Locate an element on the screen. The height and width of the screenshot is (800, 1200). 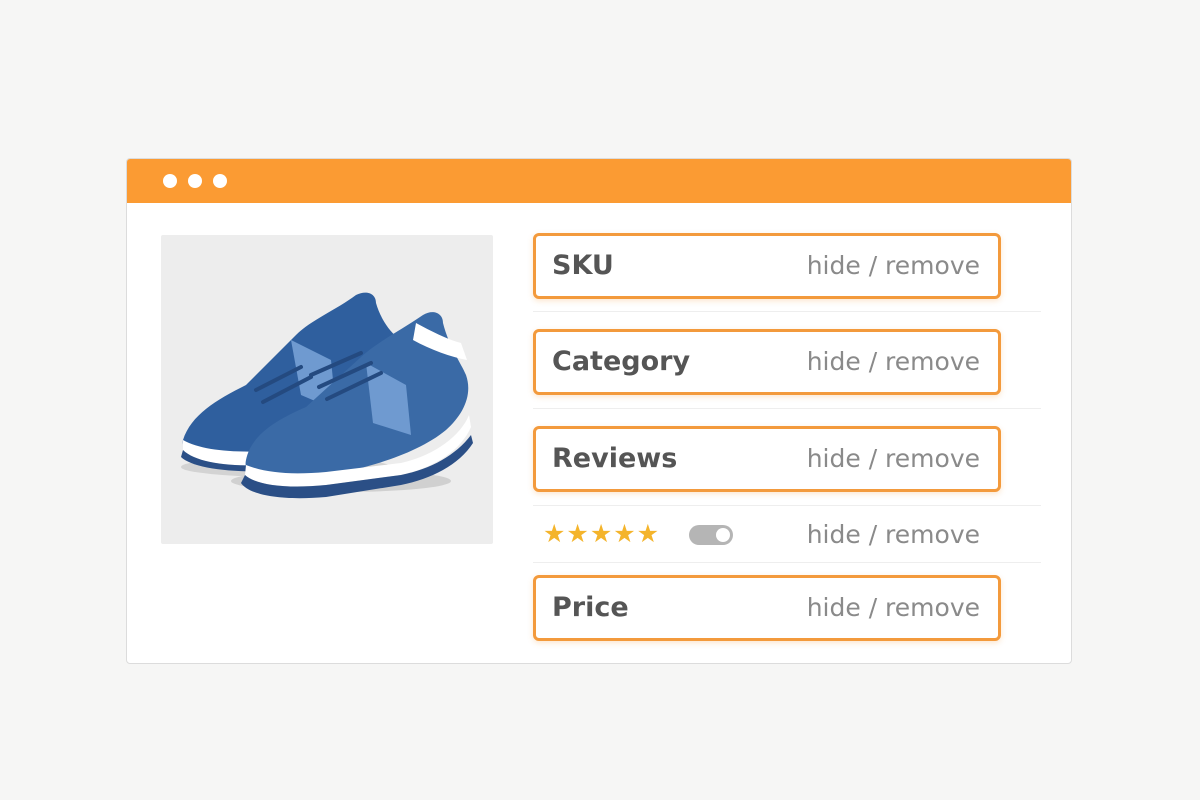
field-row-category: Category hide / remove is located at coordinates (767, 362).